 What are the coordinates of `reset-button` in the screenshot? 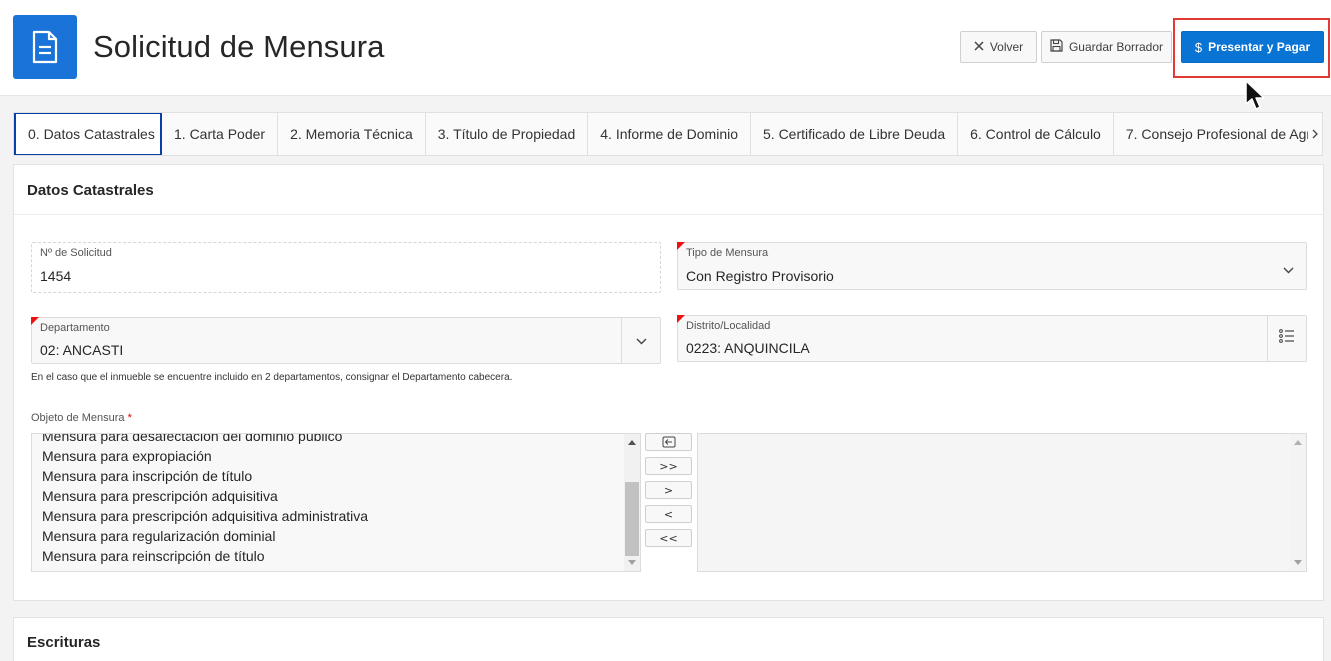 It's located at (668, 442).